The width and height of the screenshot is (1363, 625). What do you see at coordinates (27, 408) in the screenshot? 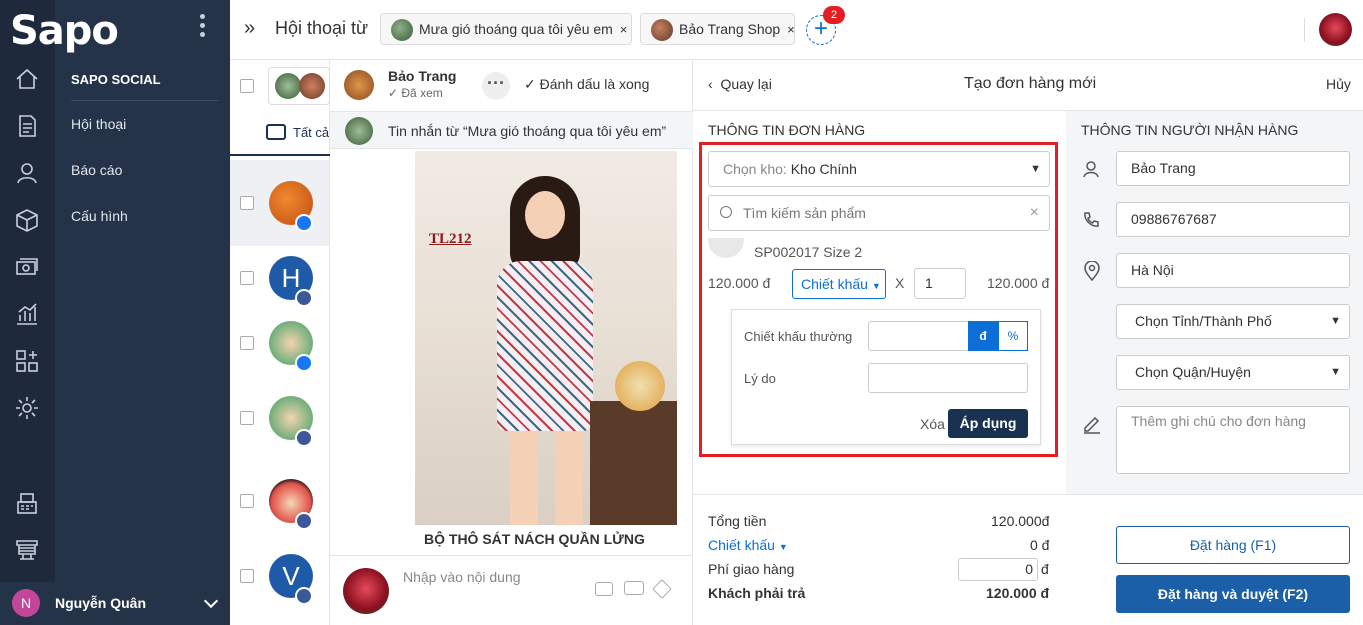
I see `settings-icon` at bounding box center [27, 408].